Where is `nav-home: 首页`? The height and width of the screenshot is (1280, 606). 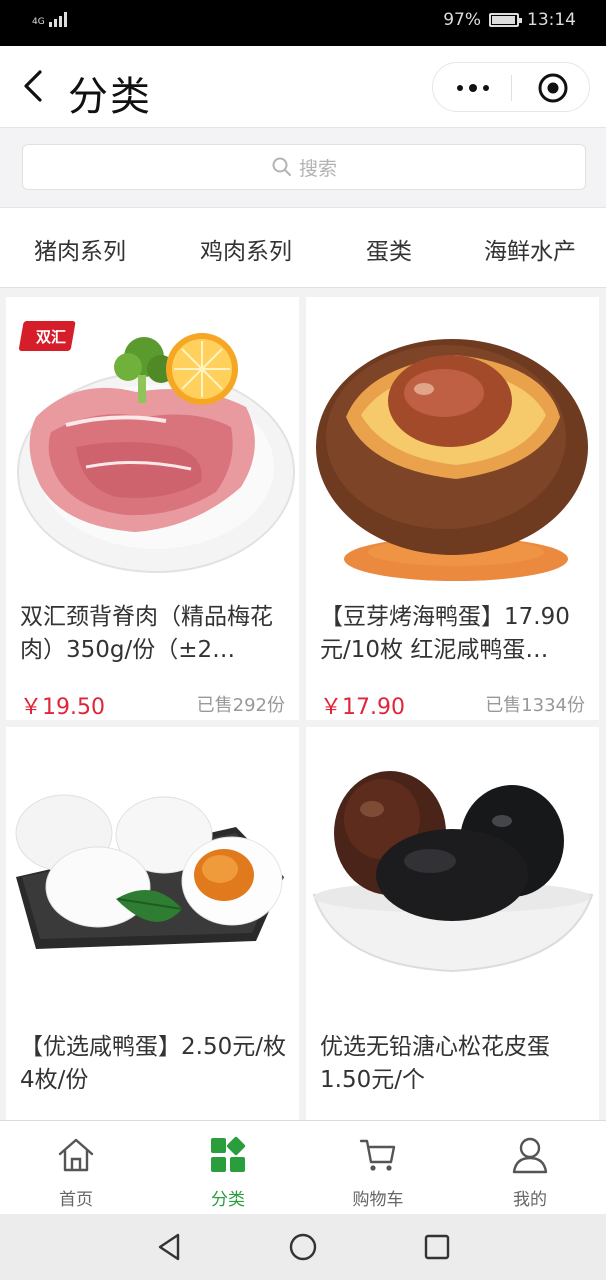 nav-home: 首页 is located at coordinates (76, 1168).